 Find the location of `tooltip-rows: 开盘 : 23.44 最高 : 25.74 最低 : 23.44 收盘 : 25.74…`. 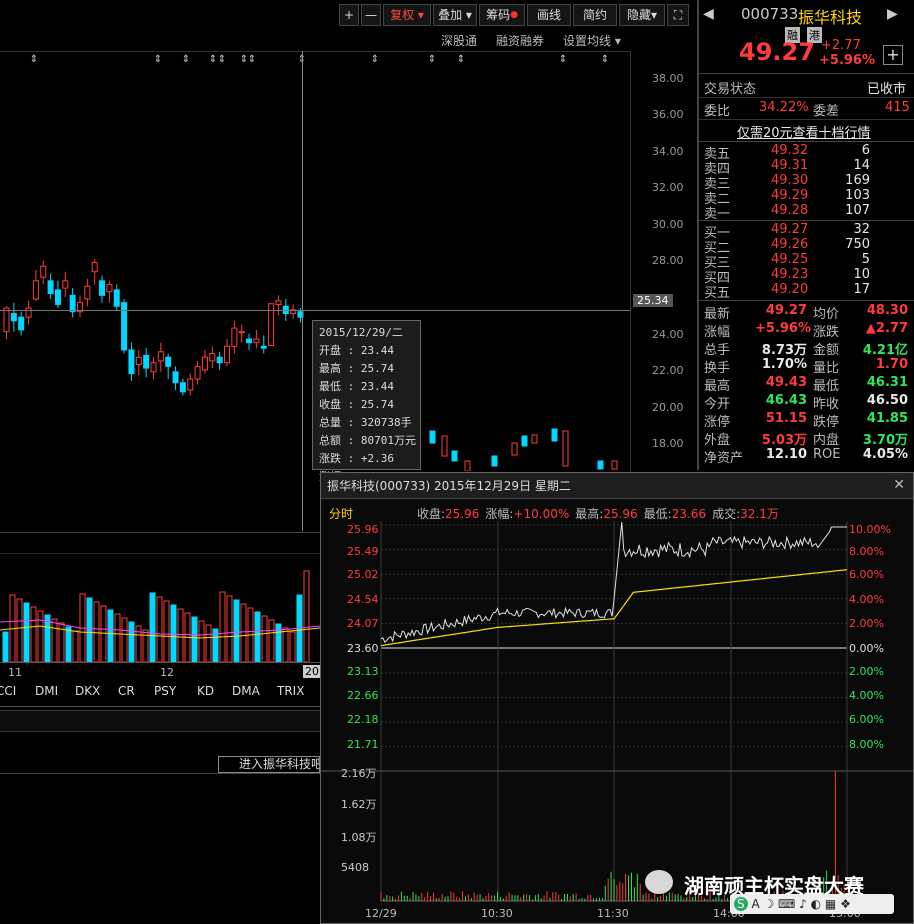

tooltip-rows: 开盘 : 23.44 最高 : 25.74 最低 : 23.44 收盘 : 25.74… is located at coordinates (367, 412).